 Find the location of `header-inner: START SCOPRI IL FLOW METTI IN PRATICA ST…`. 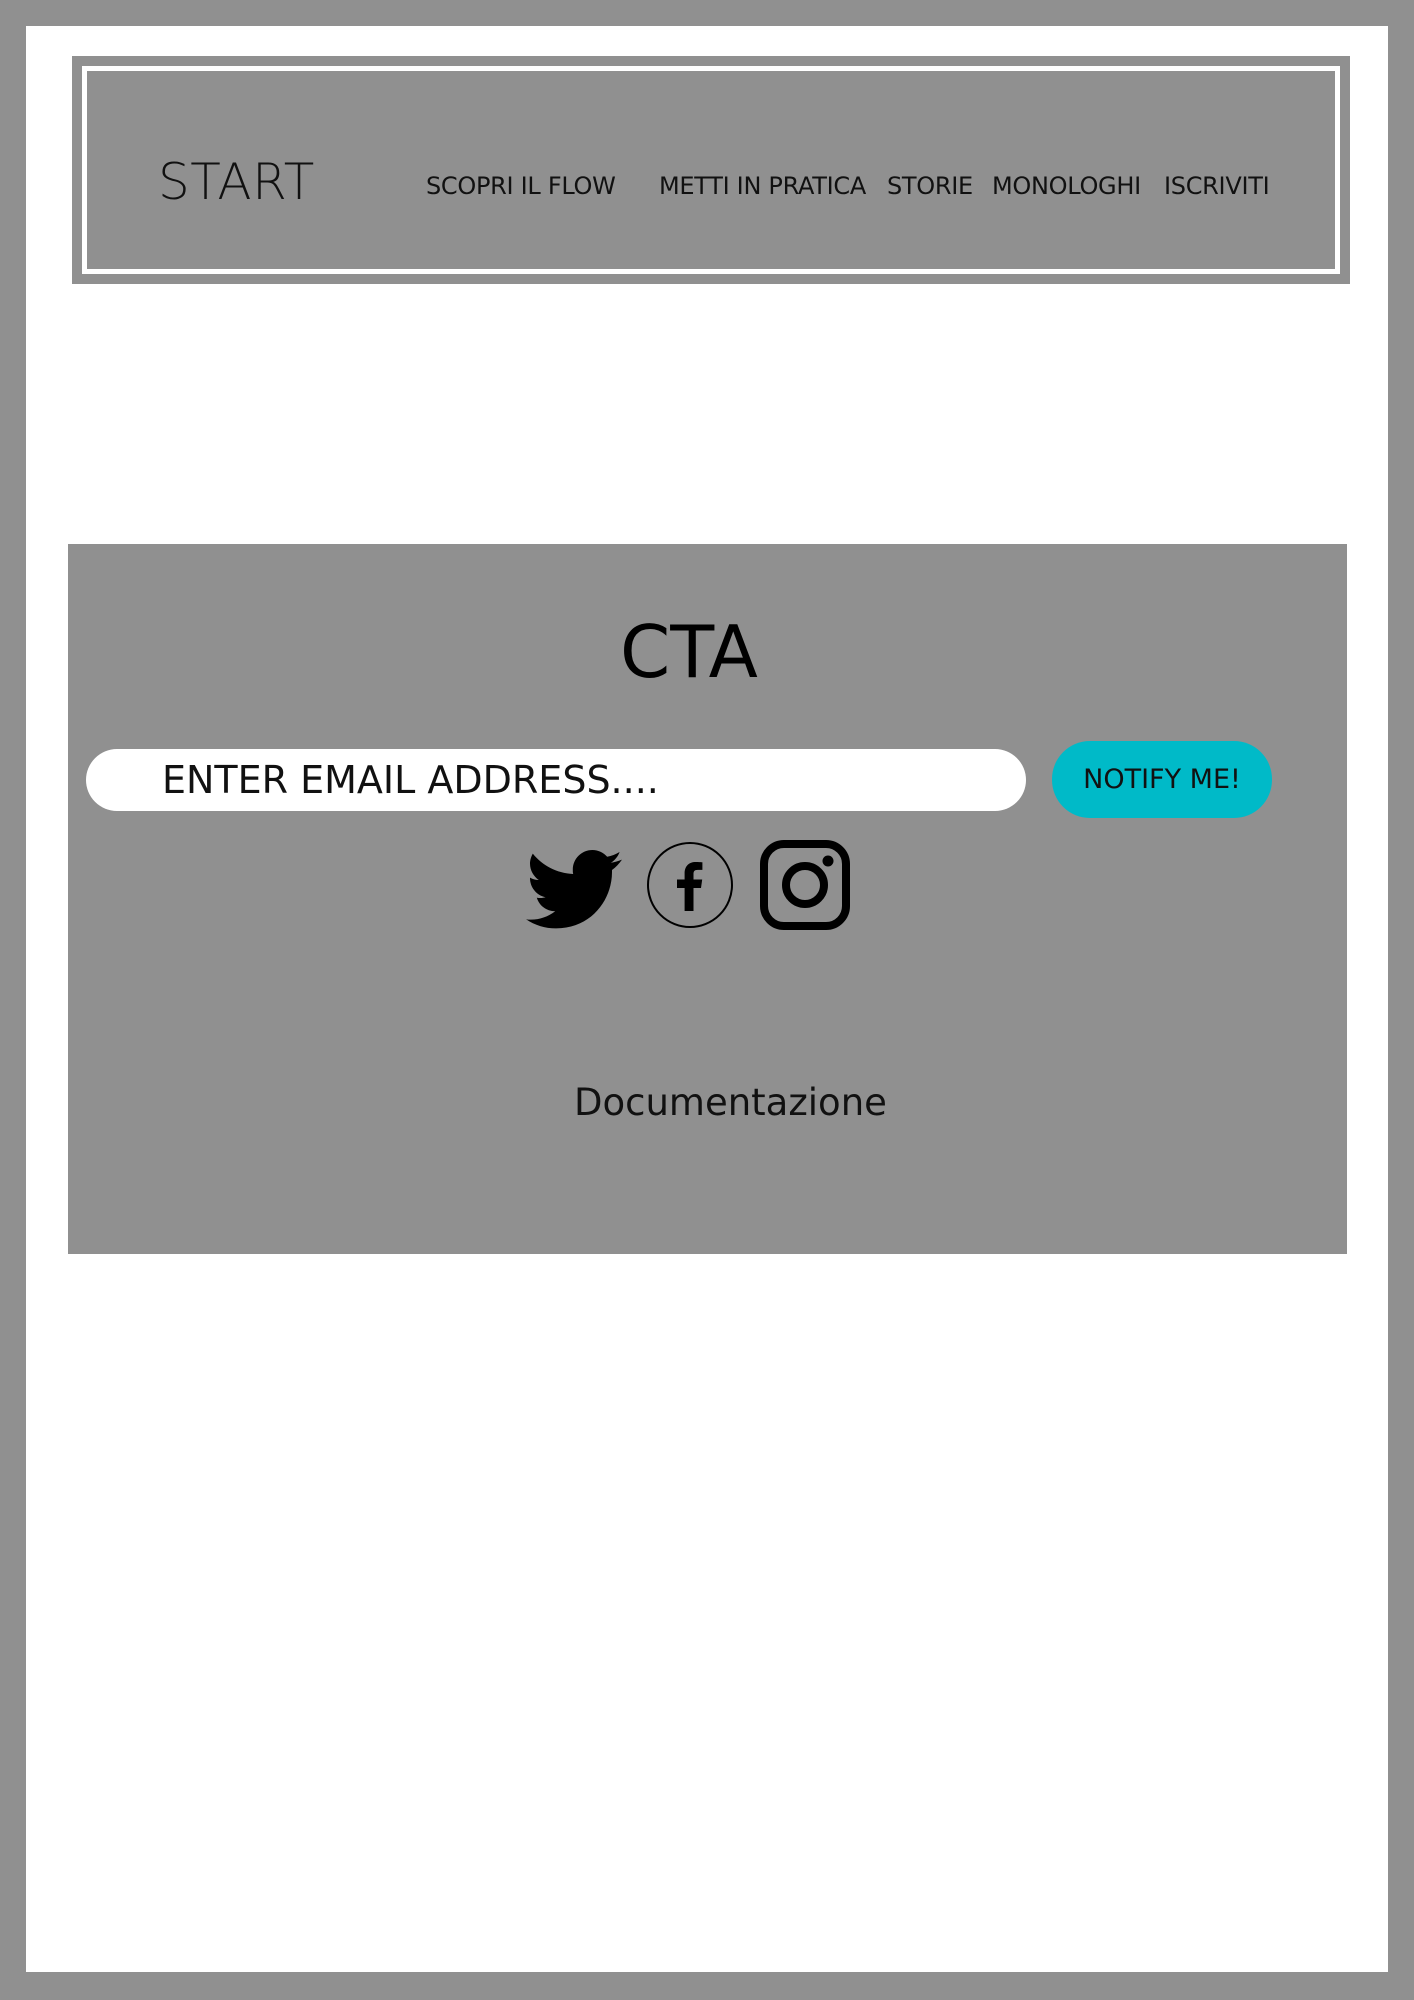

header-inner: START SCOPRI IL FLOW METTI IN PRATICA ST… is located at coordinates (711, 170).